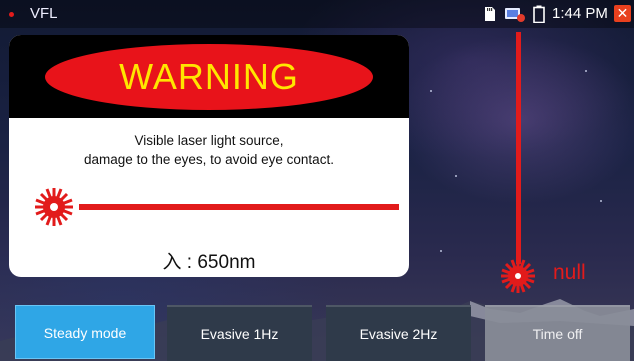 The width and height of the screenshot is (634, 361). I want to click on warning-title: WARNING, so click(209, 77).